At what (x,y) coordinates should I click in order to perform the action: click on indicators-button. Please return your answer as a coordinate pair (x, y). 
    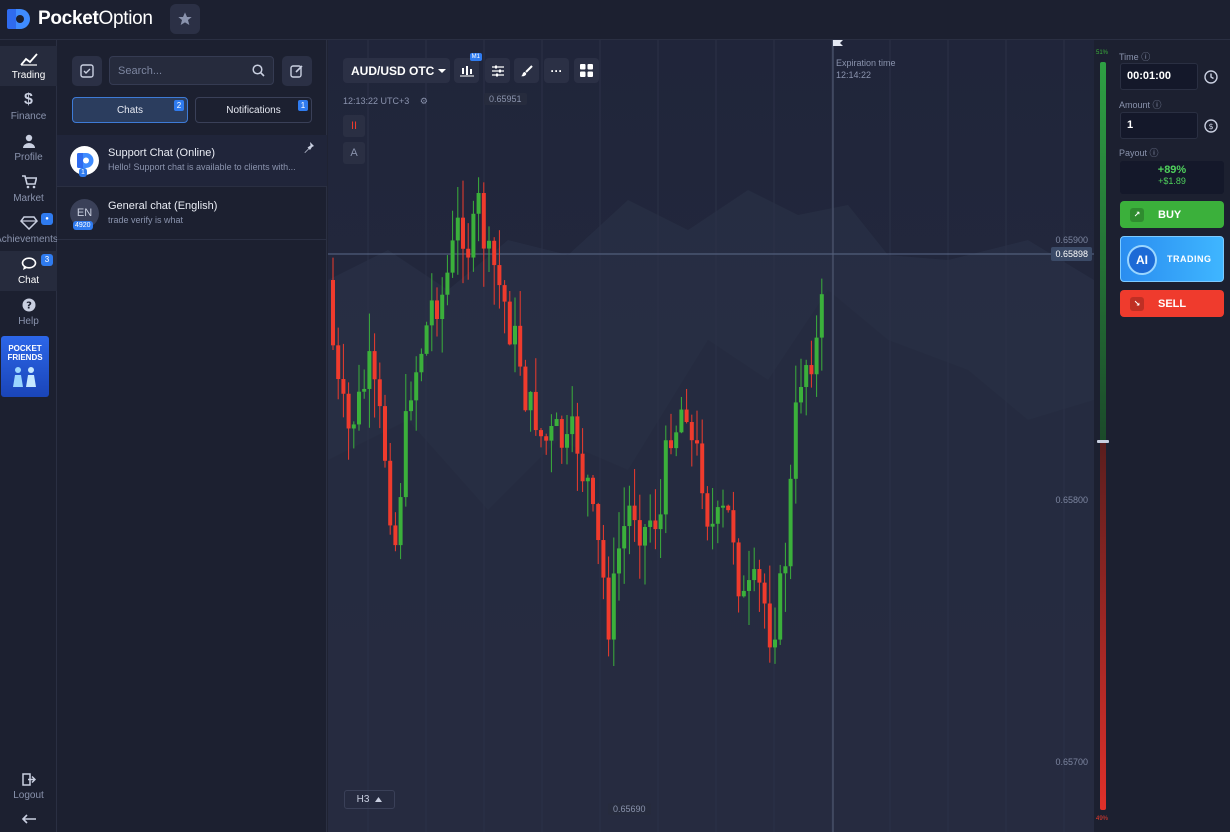
    Looking at the image, I should click on (497, 70).